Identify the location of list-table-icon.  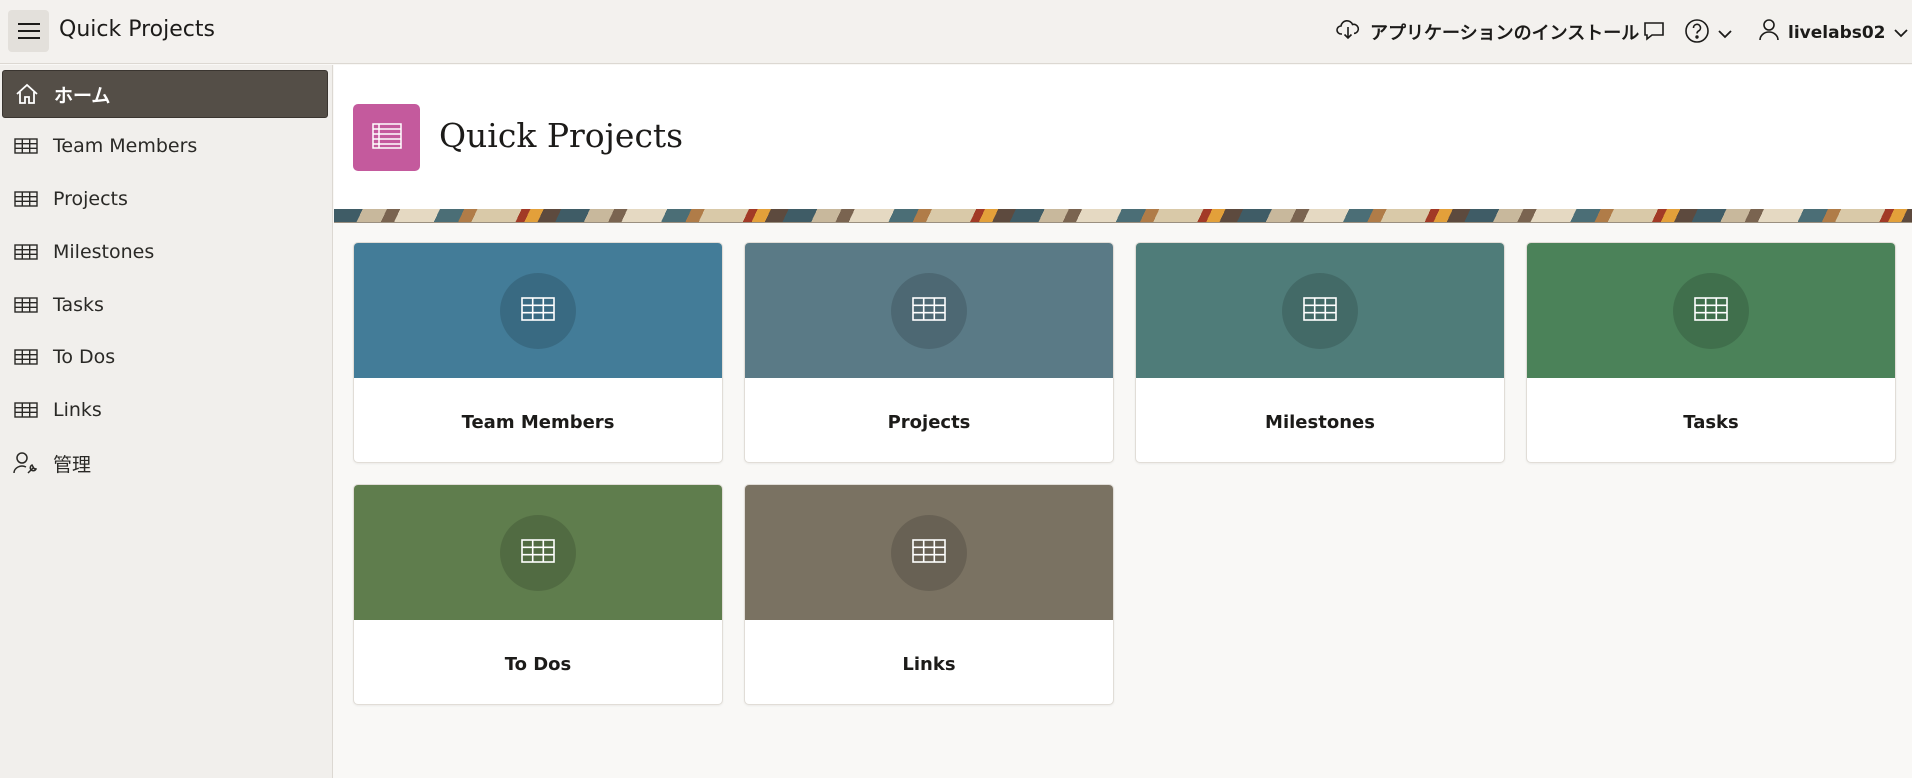
(387, 138).